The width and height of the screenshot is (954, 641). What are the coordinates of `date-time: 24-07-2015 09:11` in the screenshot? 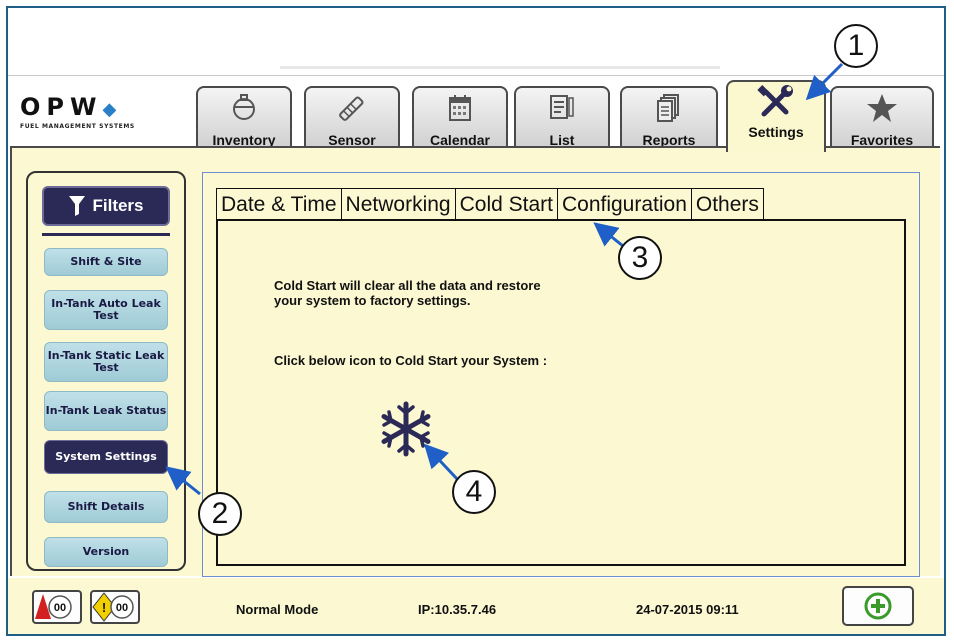 It's located at (687, 609).